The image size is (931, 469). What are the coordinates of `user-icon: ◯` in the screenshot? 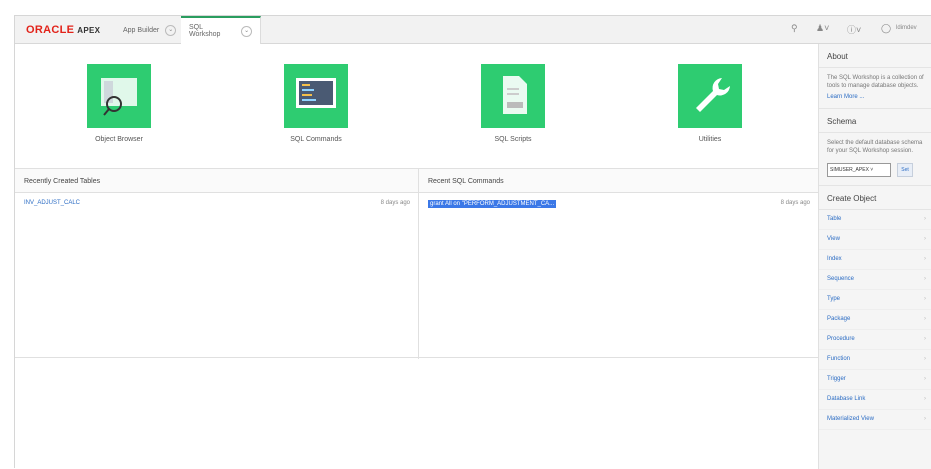 It's located at (886, 28).